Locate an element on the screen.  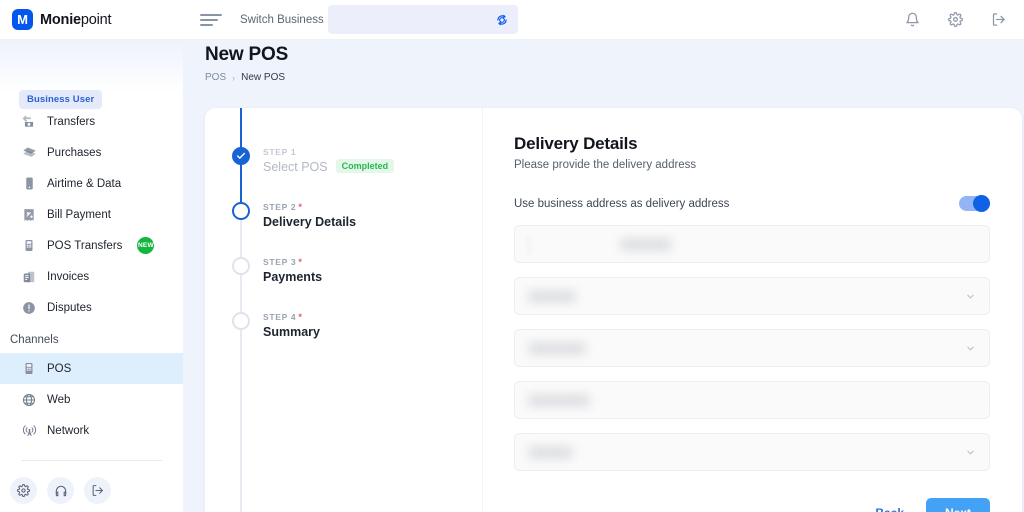
sidebar-item-web: Web is located at coordinates (91, 399).